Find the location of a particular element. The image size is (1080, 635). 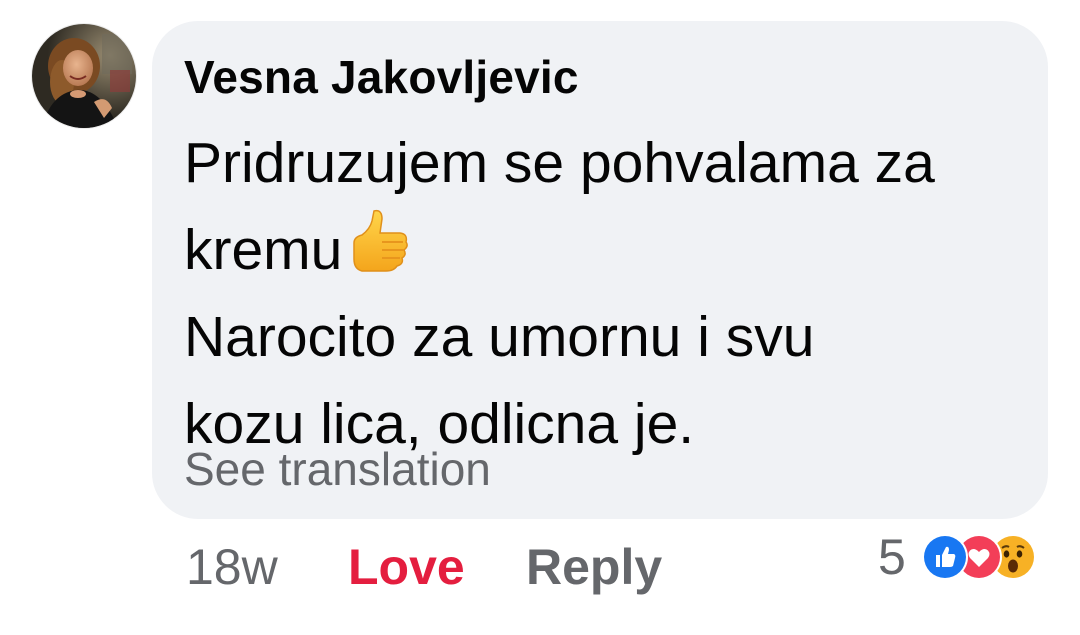

comment-timestamp: 18w is located at coordinates (232, 567).